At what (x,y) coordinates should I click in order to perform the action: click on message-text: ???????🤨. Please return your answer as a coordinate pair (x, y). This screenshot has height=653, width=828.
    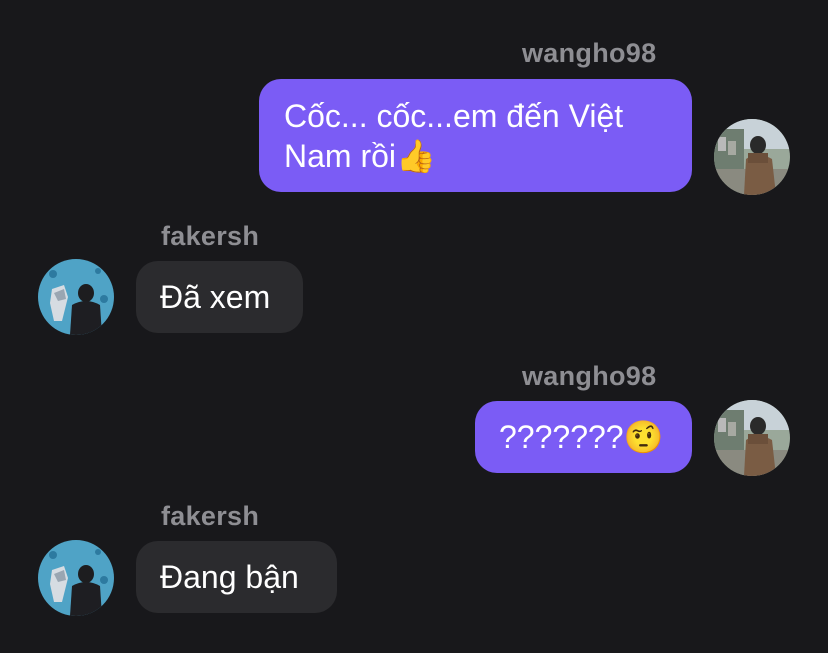
    Looking at the image, I should click on (581, 437).